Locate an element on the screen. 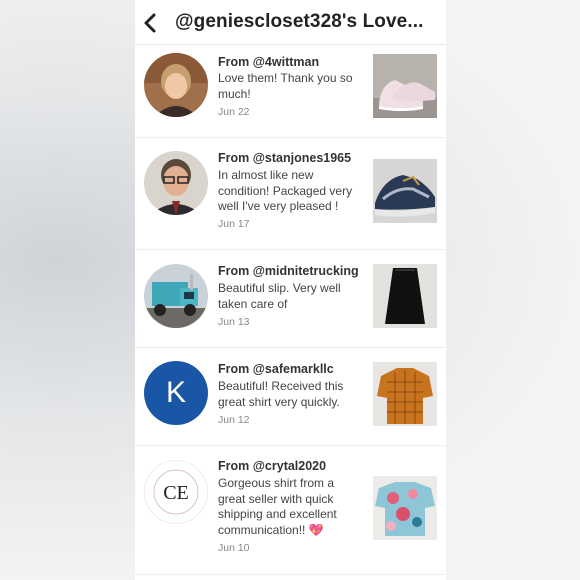 The width and height of the screenshot is (580, 580). review-from: From @crytal2020 is located at coordinates (272, 466).